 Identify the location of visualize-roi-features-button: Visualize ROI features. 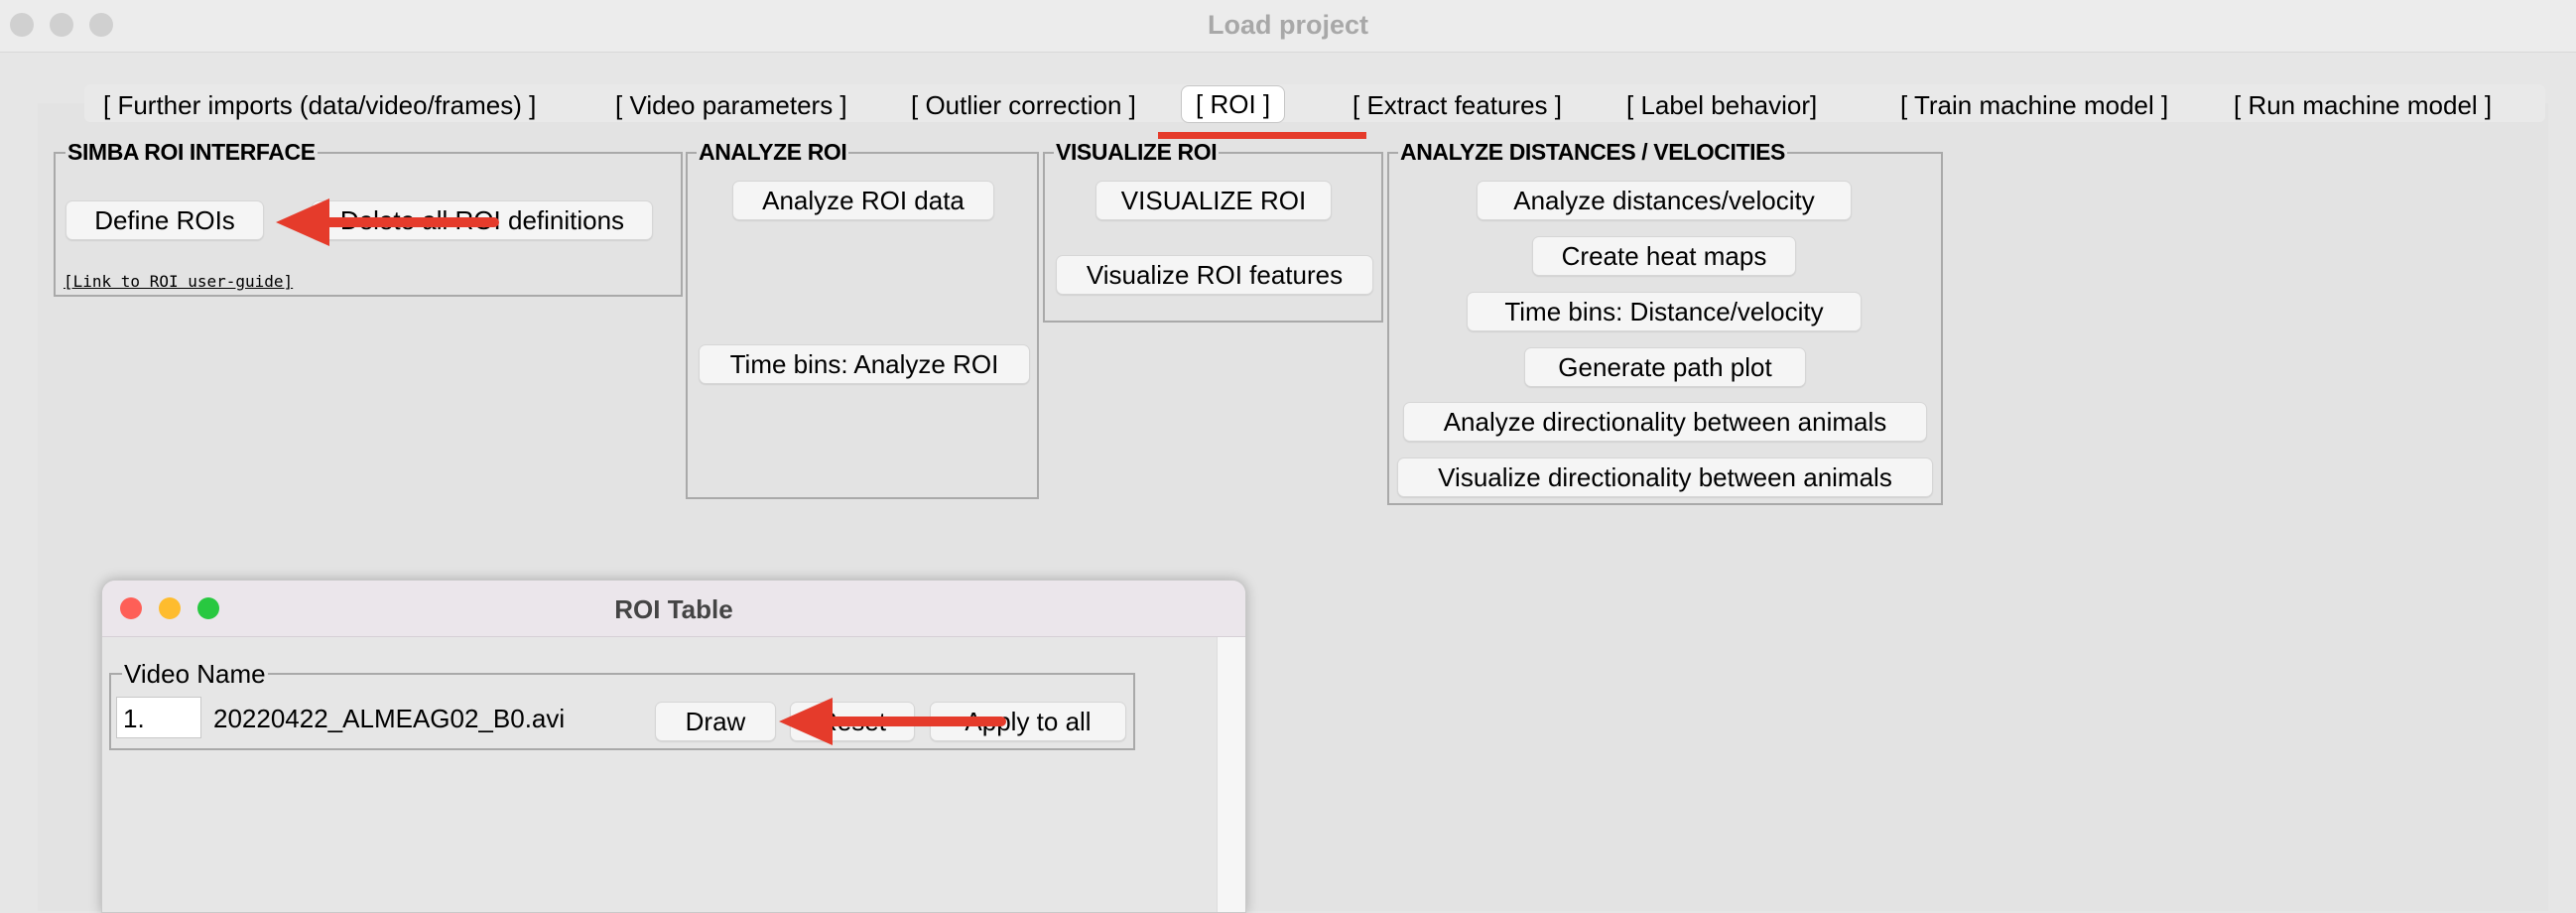
(1214, 275).